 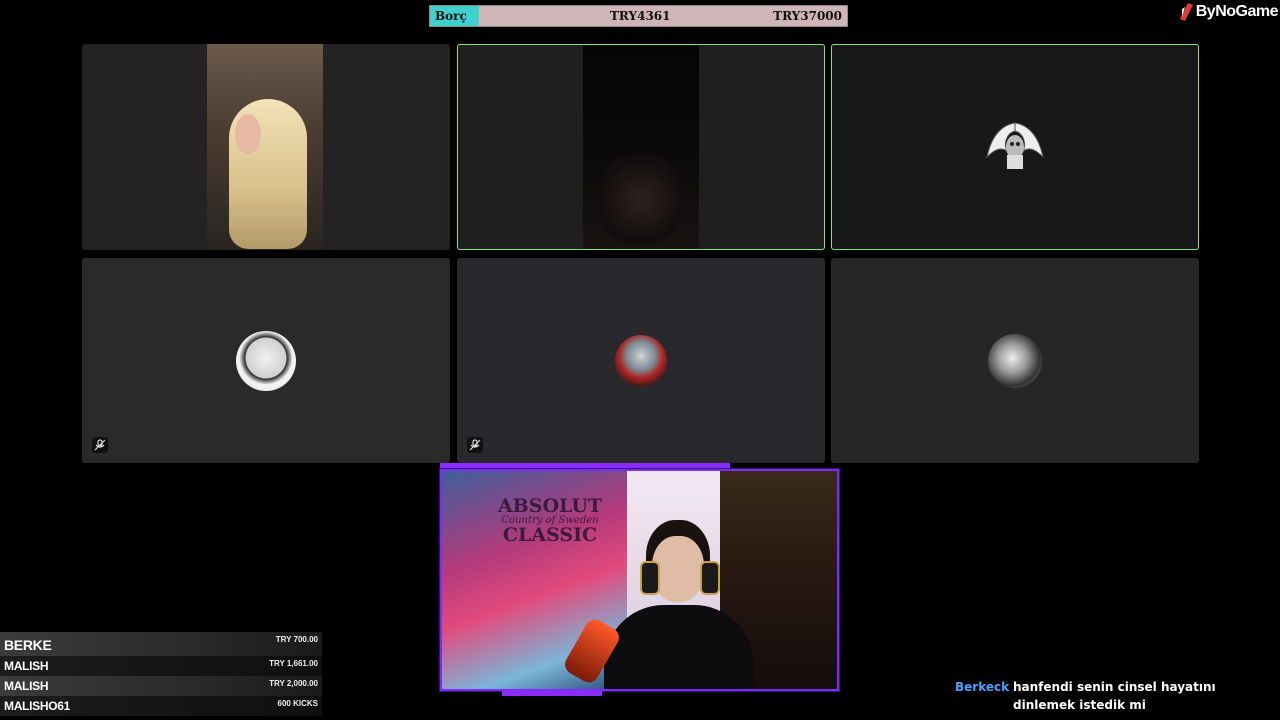 What do you see at coordinates (710, 578) in the screenshot?
I see `headphone-right-icon` at bounding box center [710, 578].